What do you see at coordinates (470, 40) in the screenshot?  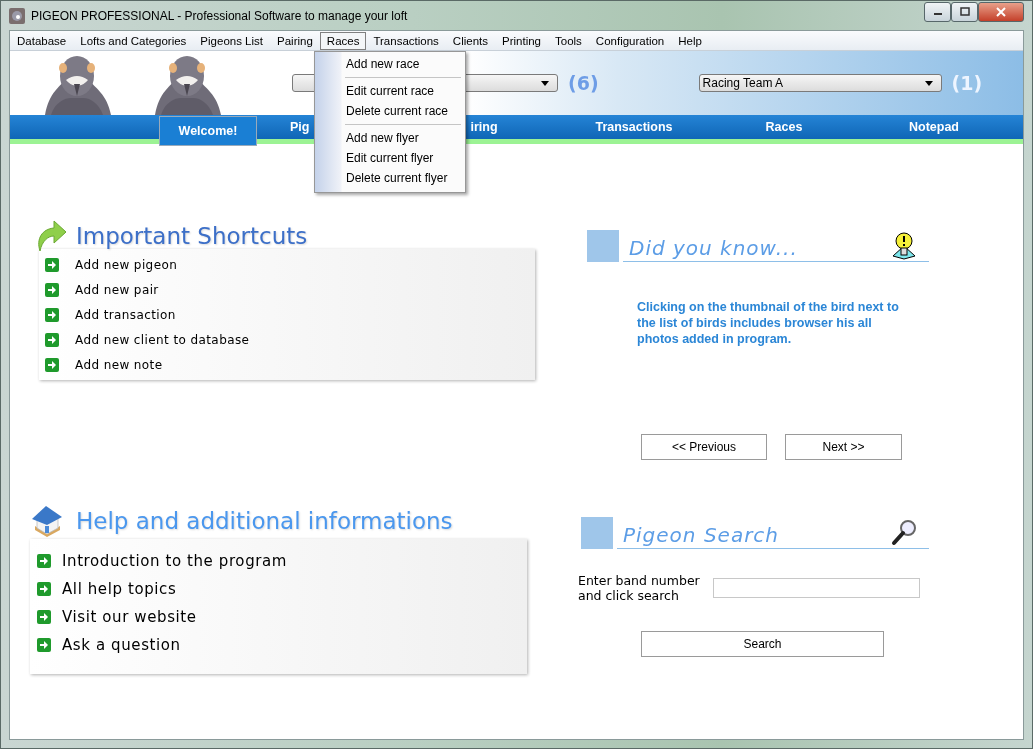 I see `menu-item: Clients` at bounding box center [470, 40].